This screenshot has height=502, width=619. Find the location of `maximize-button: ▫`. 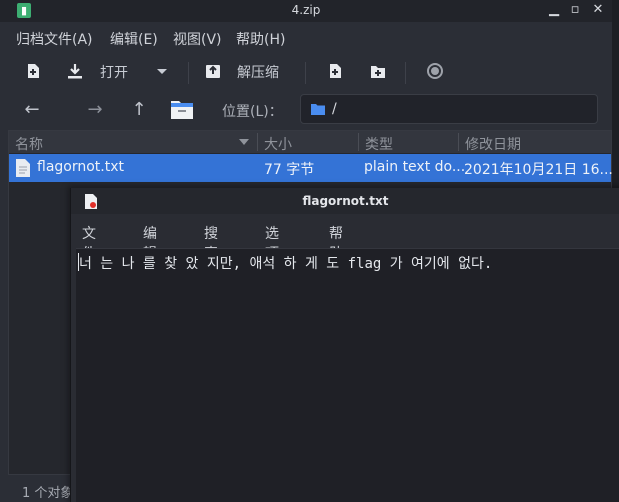

maximize-button: ▫ is located at coordinates (575, 10).